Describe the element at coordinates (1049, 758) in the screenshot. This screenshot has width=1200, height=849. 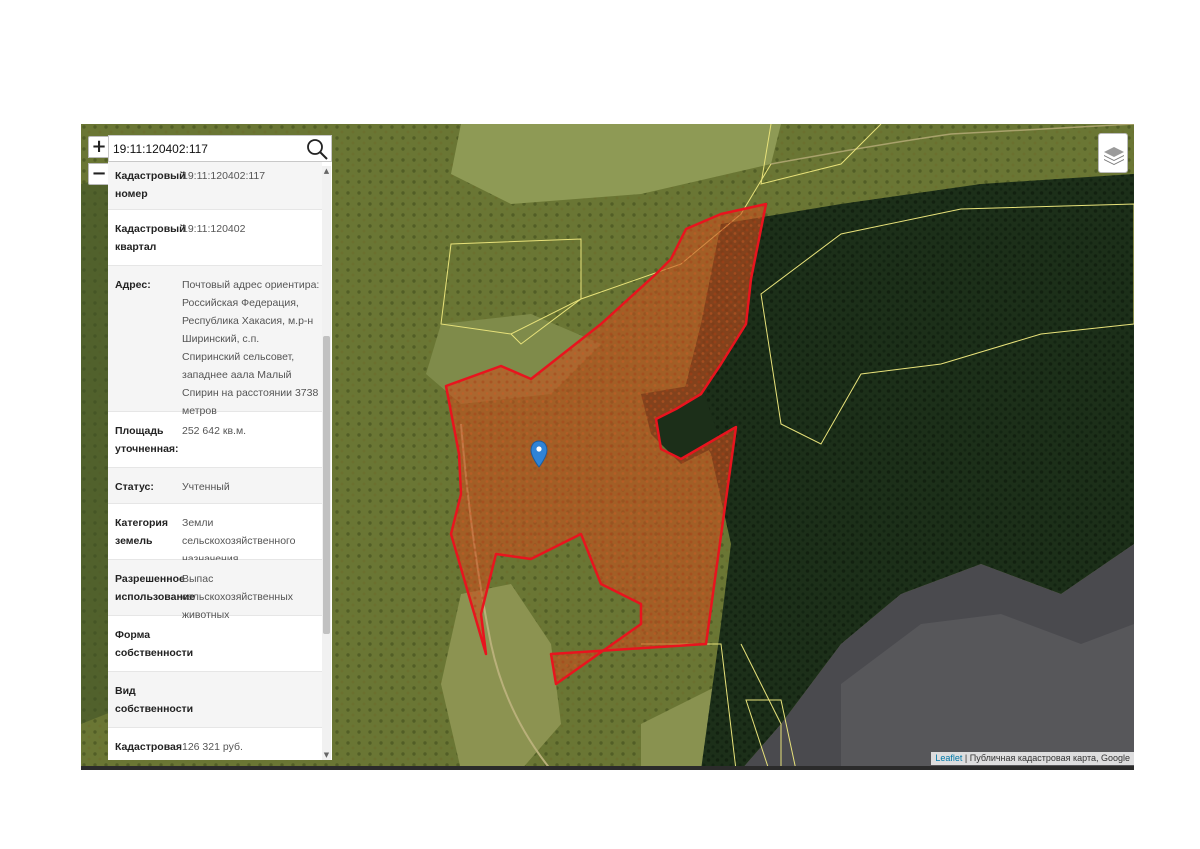
I see `attribution-sources: Публичная кадастровая карта, Google` at that location.